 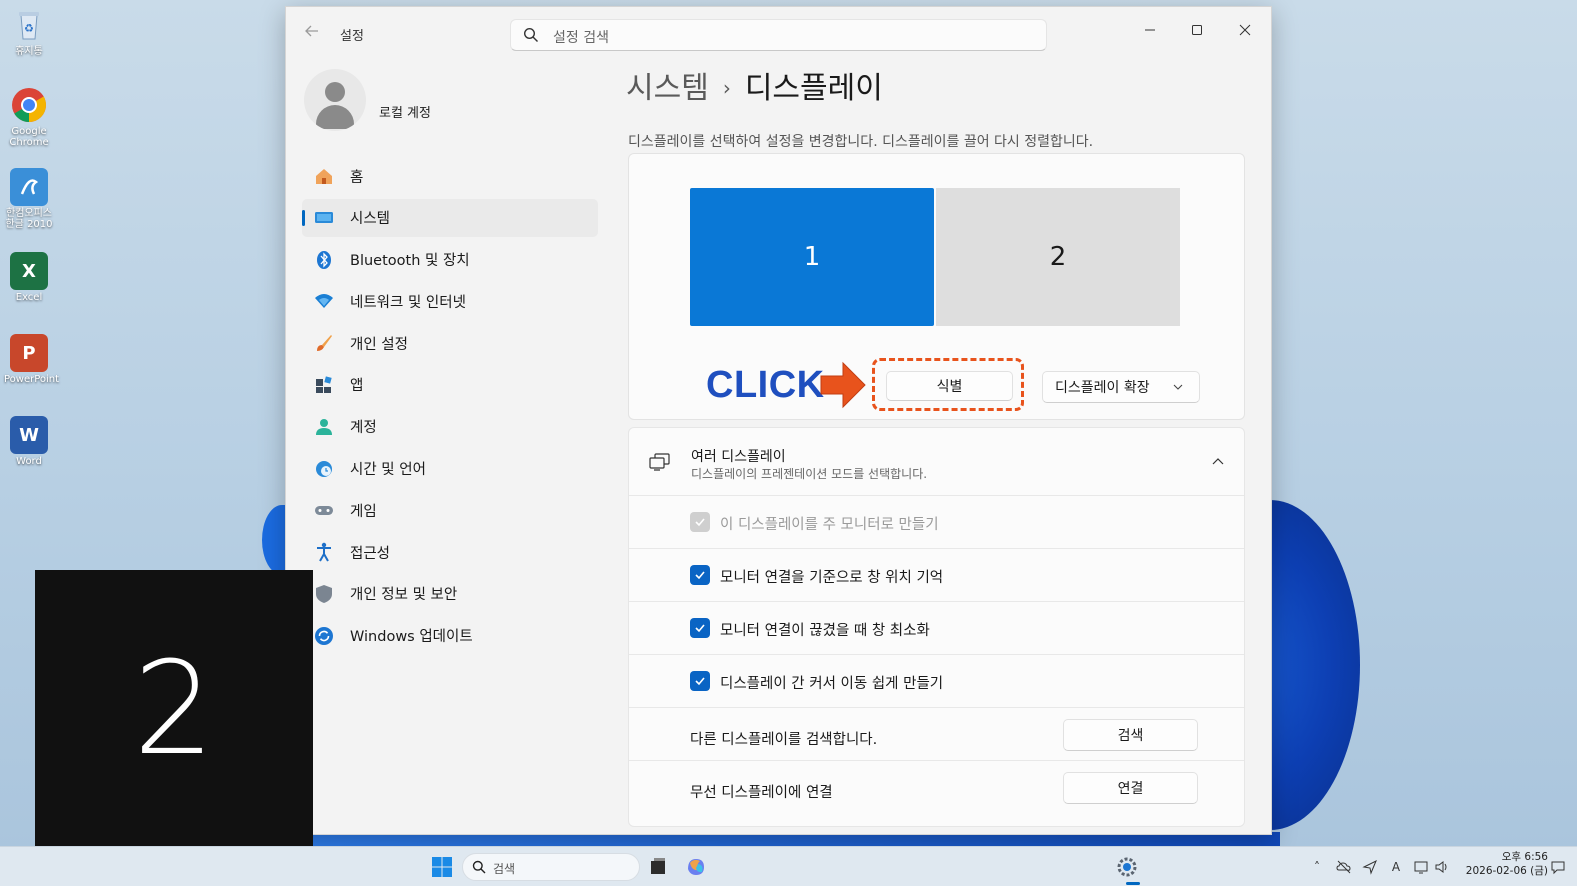 I want to click on powerpoint-icon: P, so click(x=29, y=353).